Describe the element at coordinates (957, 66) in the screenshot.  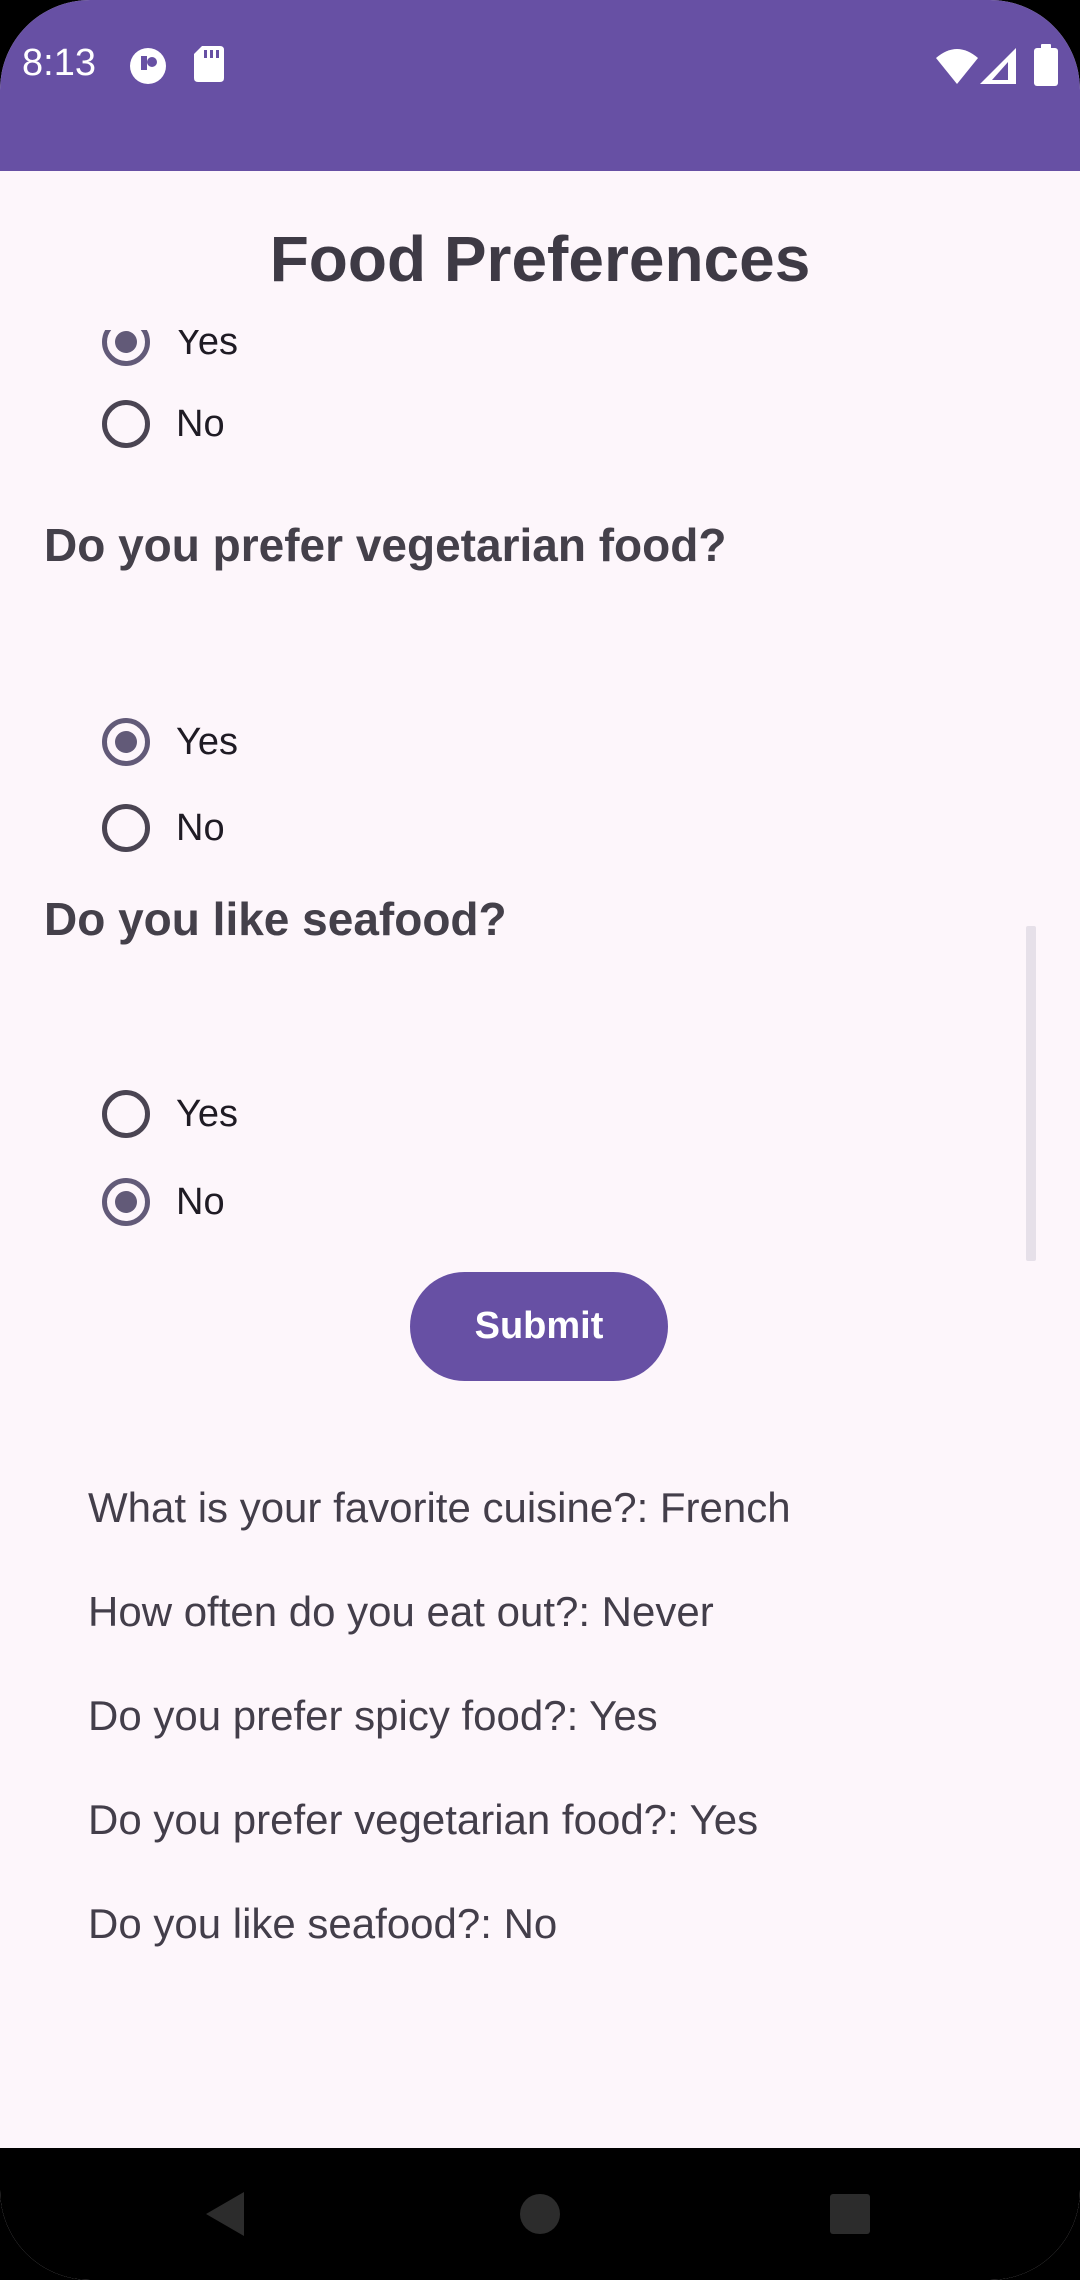
I see `wifi-icon` at that location.